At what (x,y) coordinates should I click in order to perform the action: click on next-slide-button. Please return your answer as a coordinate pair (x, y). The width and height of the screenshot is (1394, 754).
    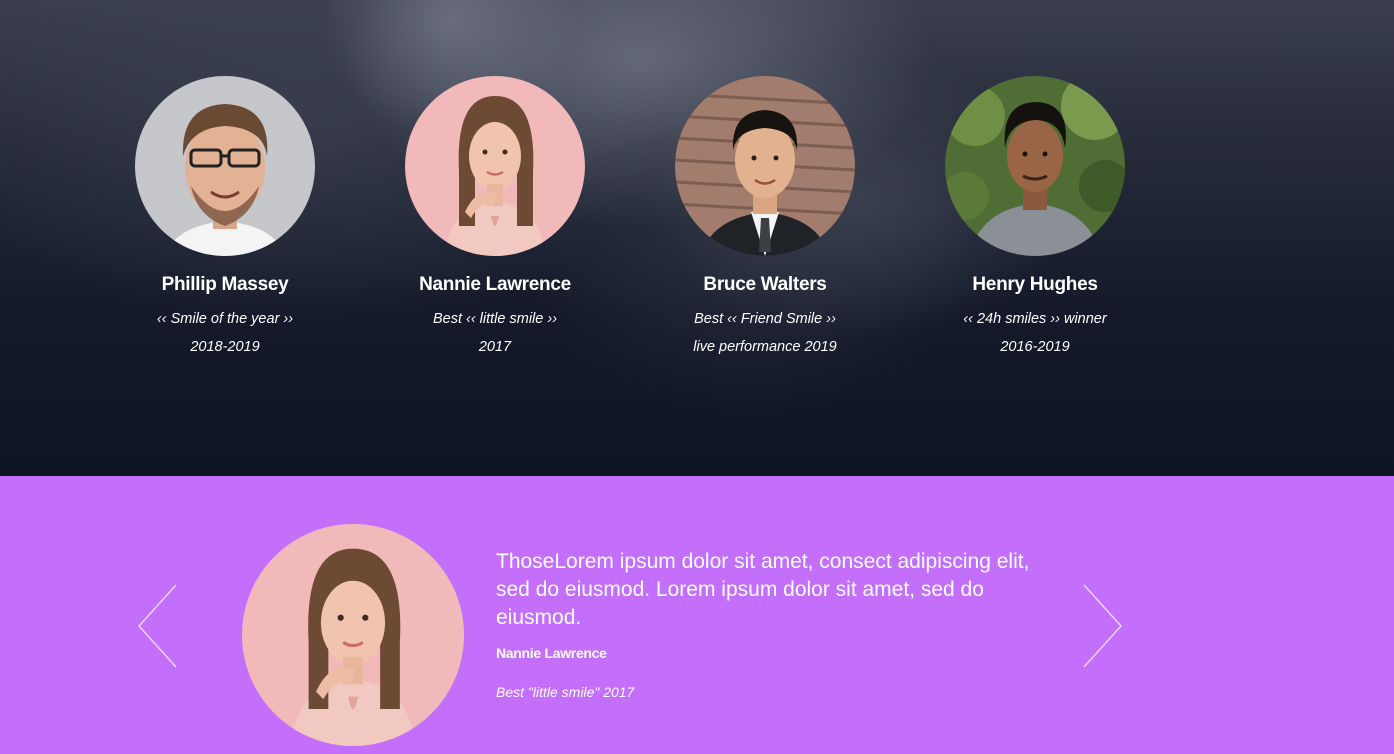
    Looking at the image, I should click on (1102, 626).